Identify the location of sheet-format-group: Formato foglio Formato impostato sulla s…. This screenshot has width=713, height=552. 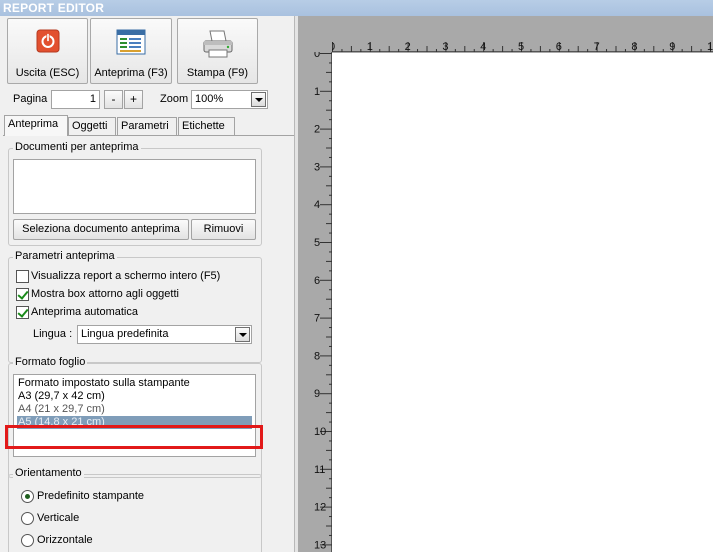
(135, 417).